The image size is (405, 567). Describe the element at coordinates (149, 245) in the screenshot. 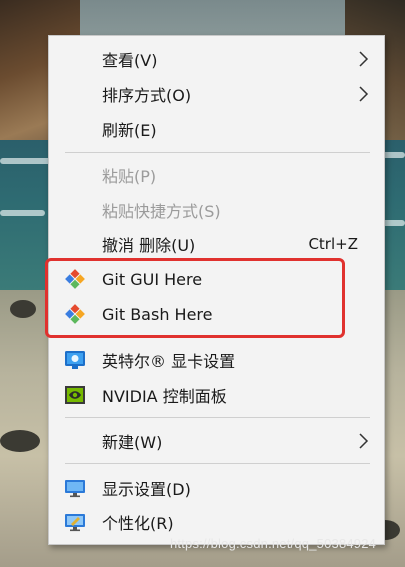

I see `menu-item-label: 撤消 删除(U)` at that location.